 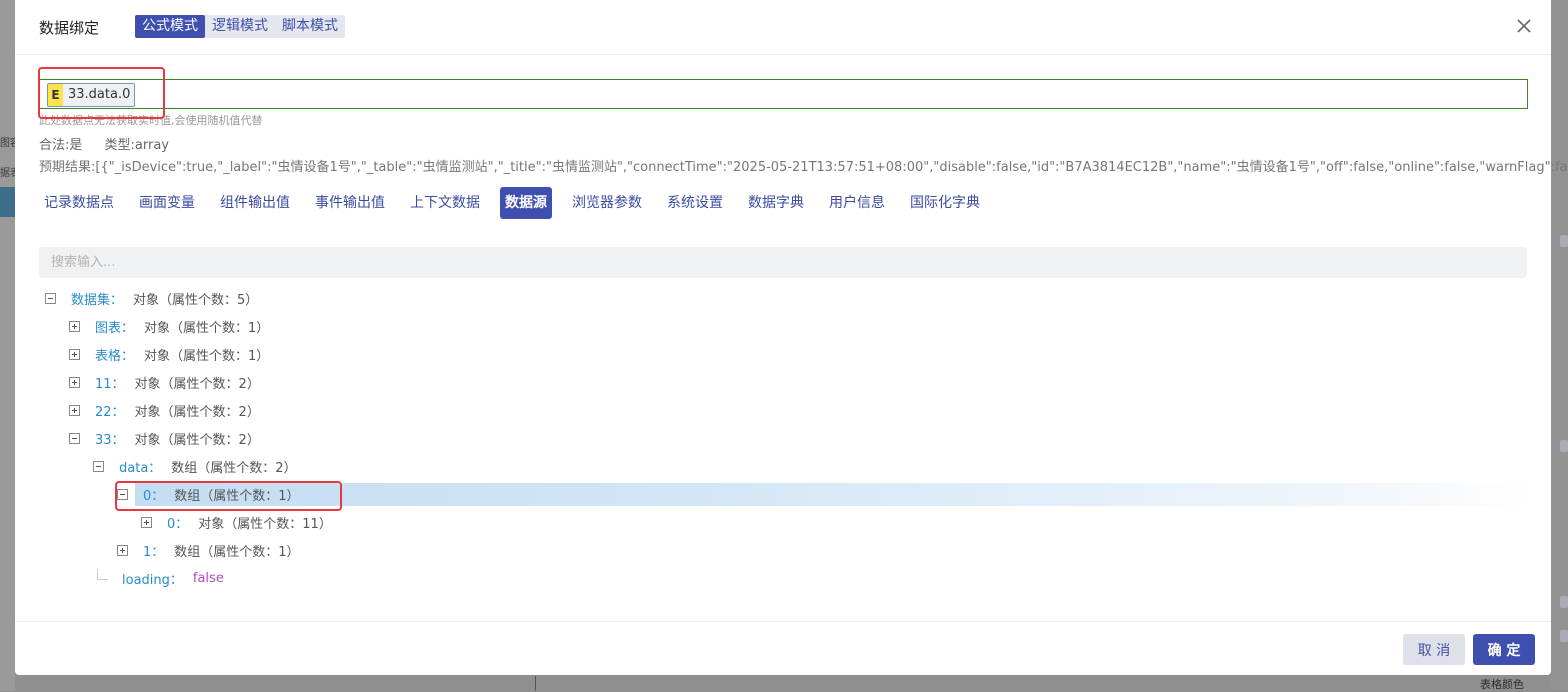 I want to click on tree-node-selected: 0： 数组（属性个数：1）, so click(x=208, y=494).